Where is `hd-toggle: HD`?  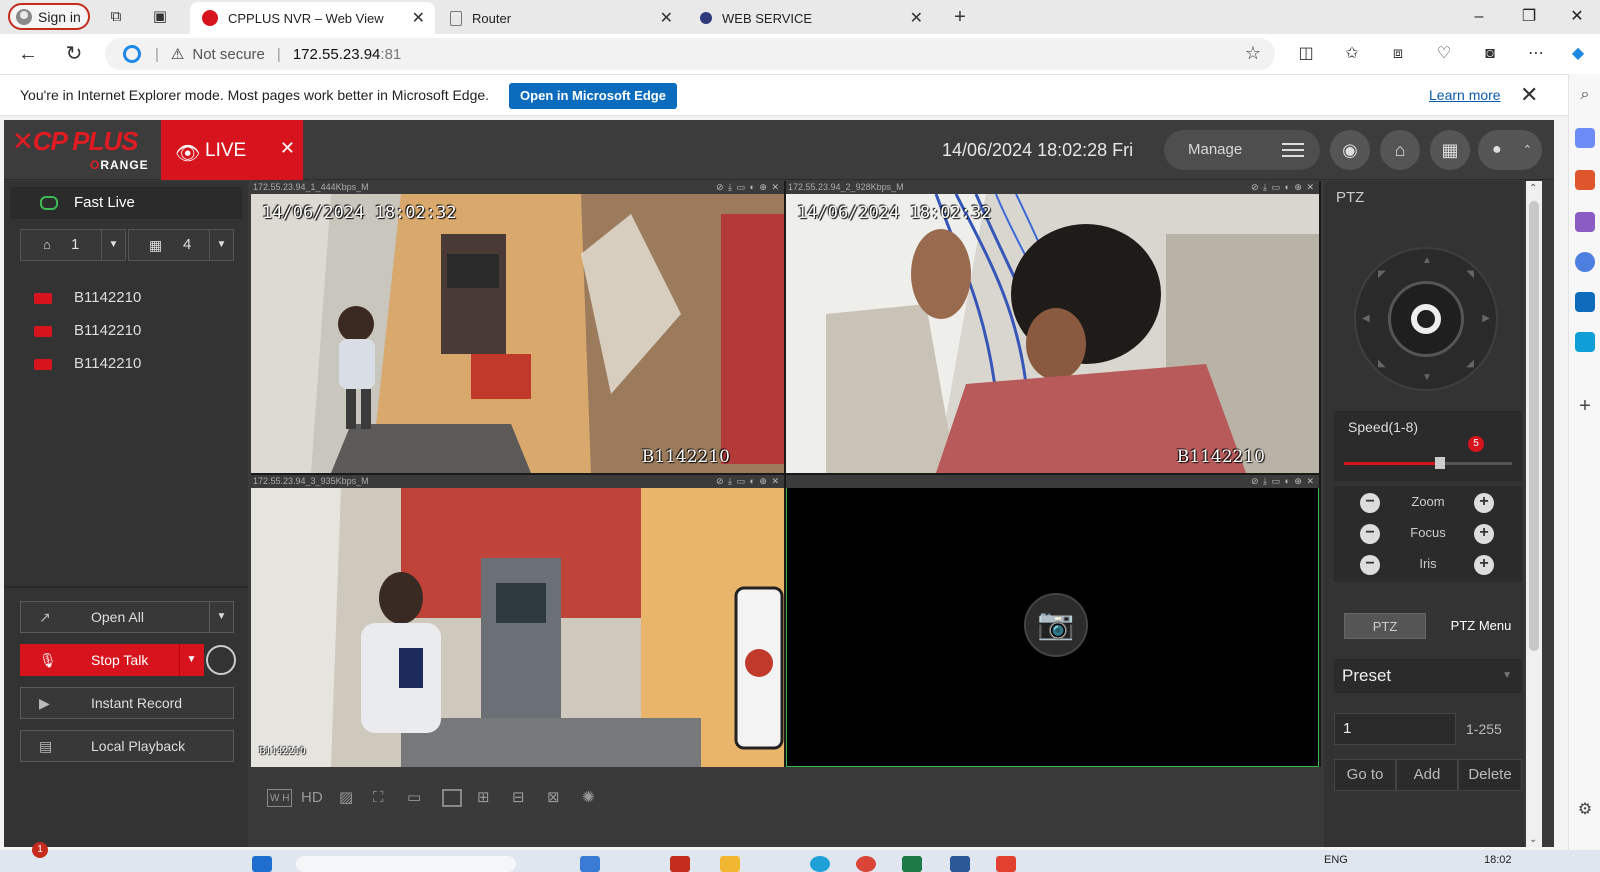 hd-toggle: HD is located at coordinates (312, 798).